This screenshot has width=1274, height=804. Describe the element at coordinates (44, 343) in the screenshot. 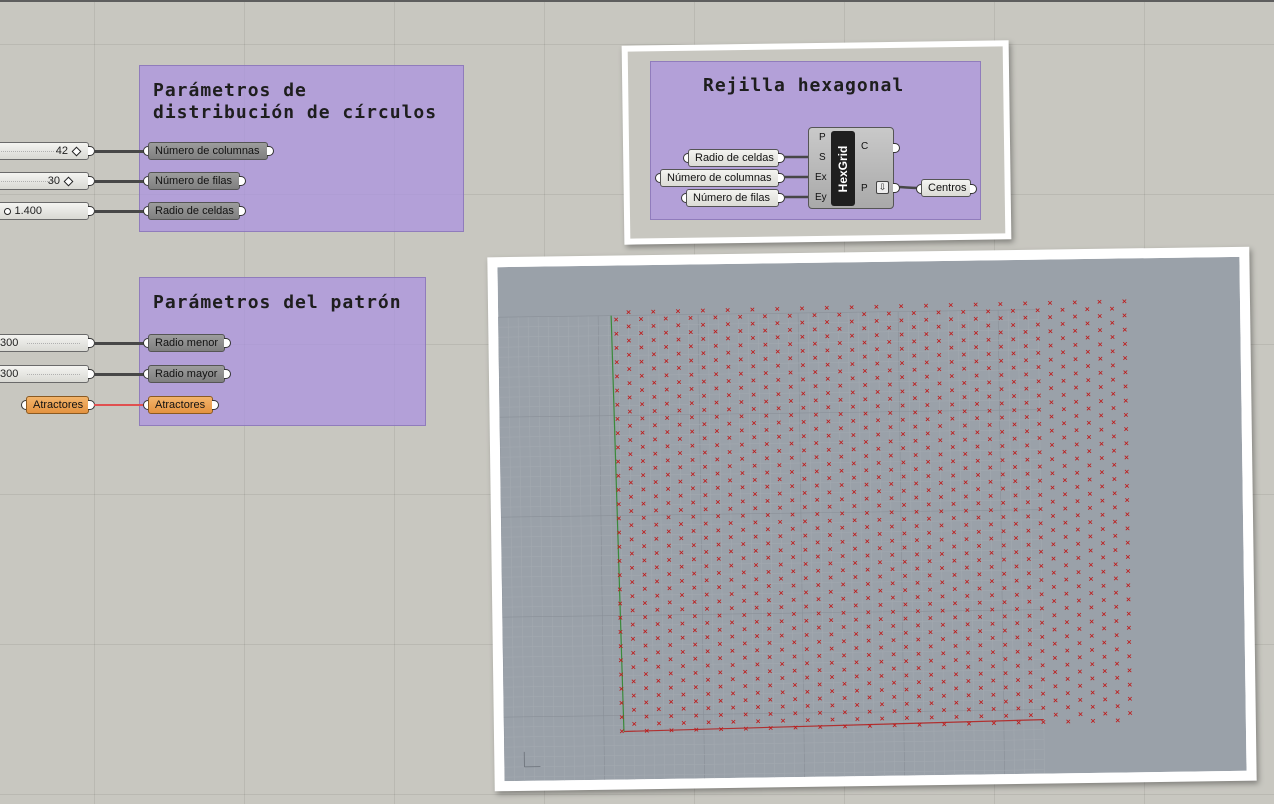

I see `slider-minor-radius: 300` at that location.